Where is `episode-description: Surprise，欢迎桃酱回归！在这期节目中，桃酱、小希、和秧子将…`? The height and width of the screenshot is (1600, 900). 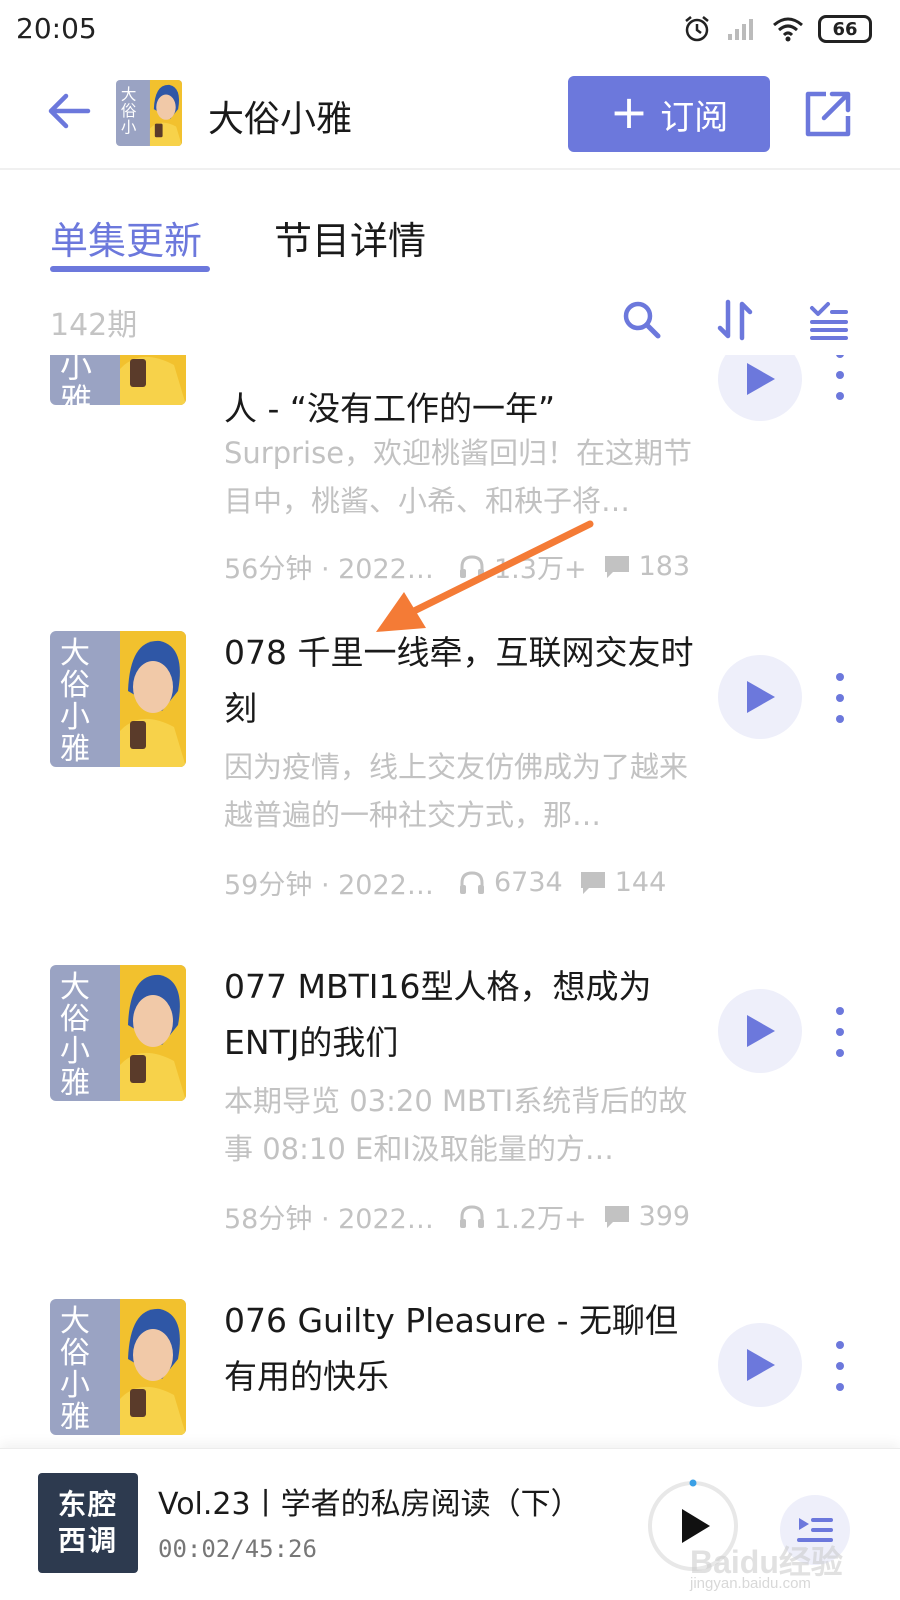 episode-description: Surprise，欢迎桃酱回归！在这期节目中，桃酱、小希、和秧子将… is located at coordinates (458, 477).